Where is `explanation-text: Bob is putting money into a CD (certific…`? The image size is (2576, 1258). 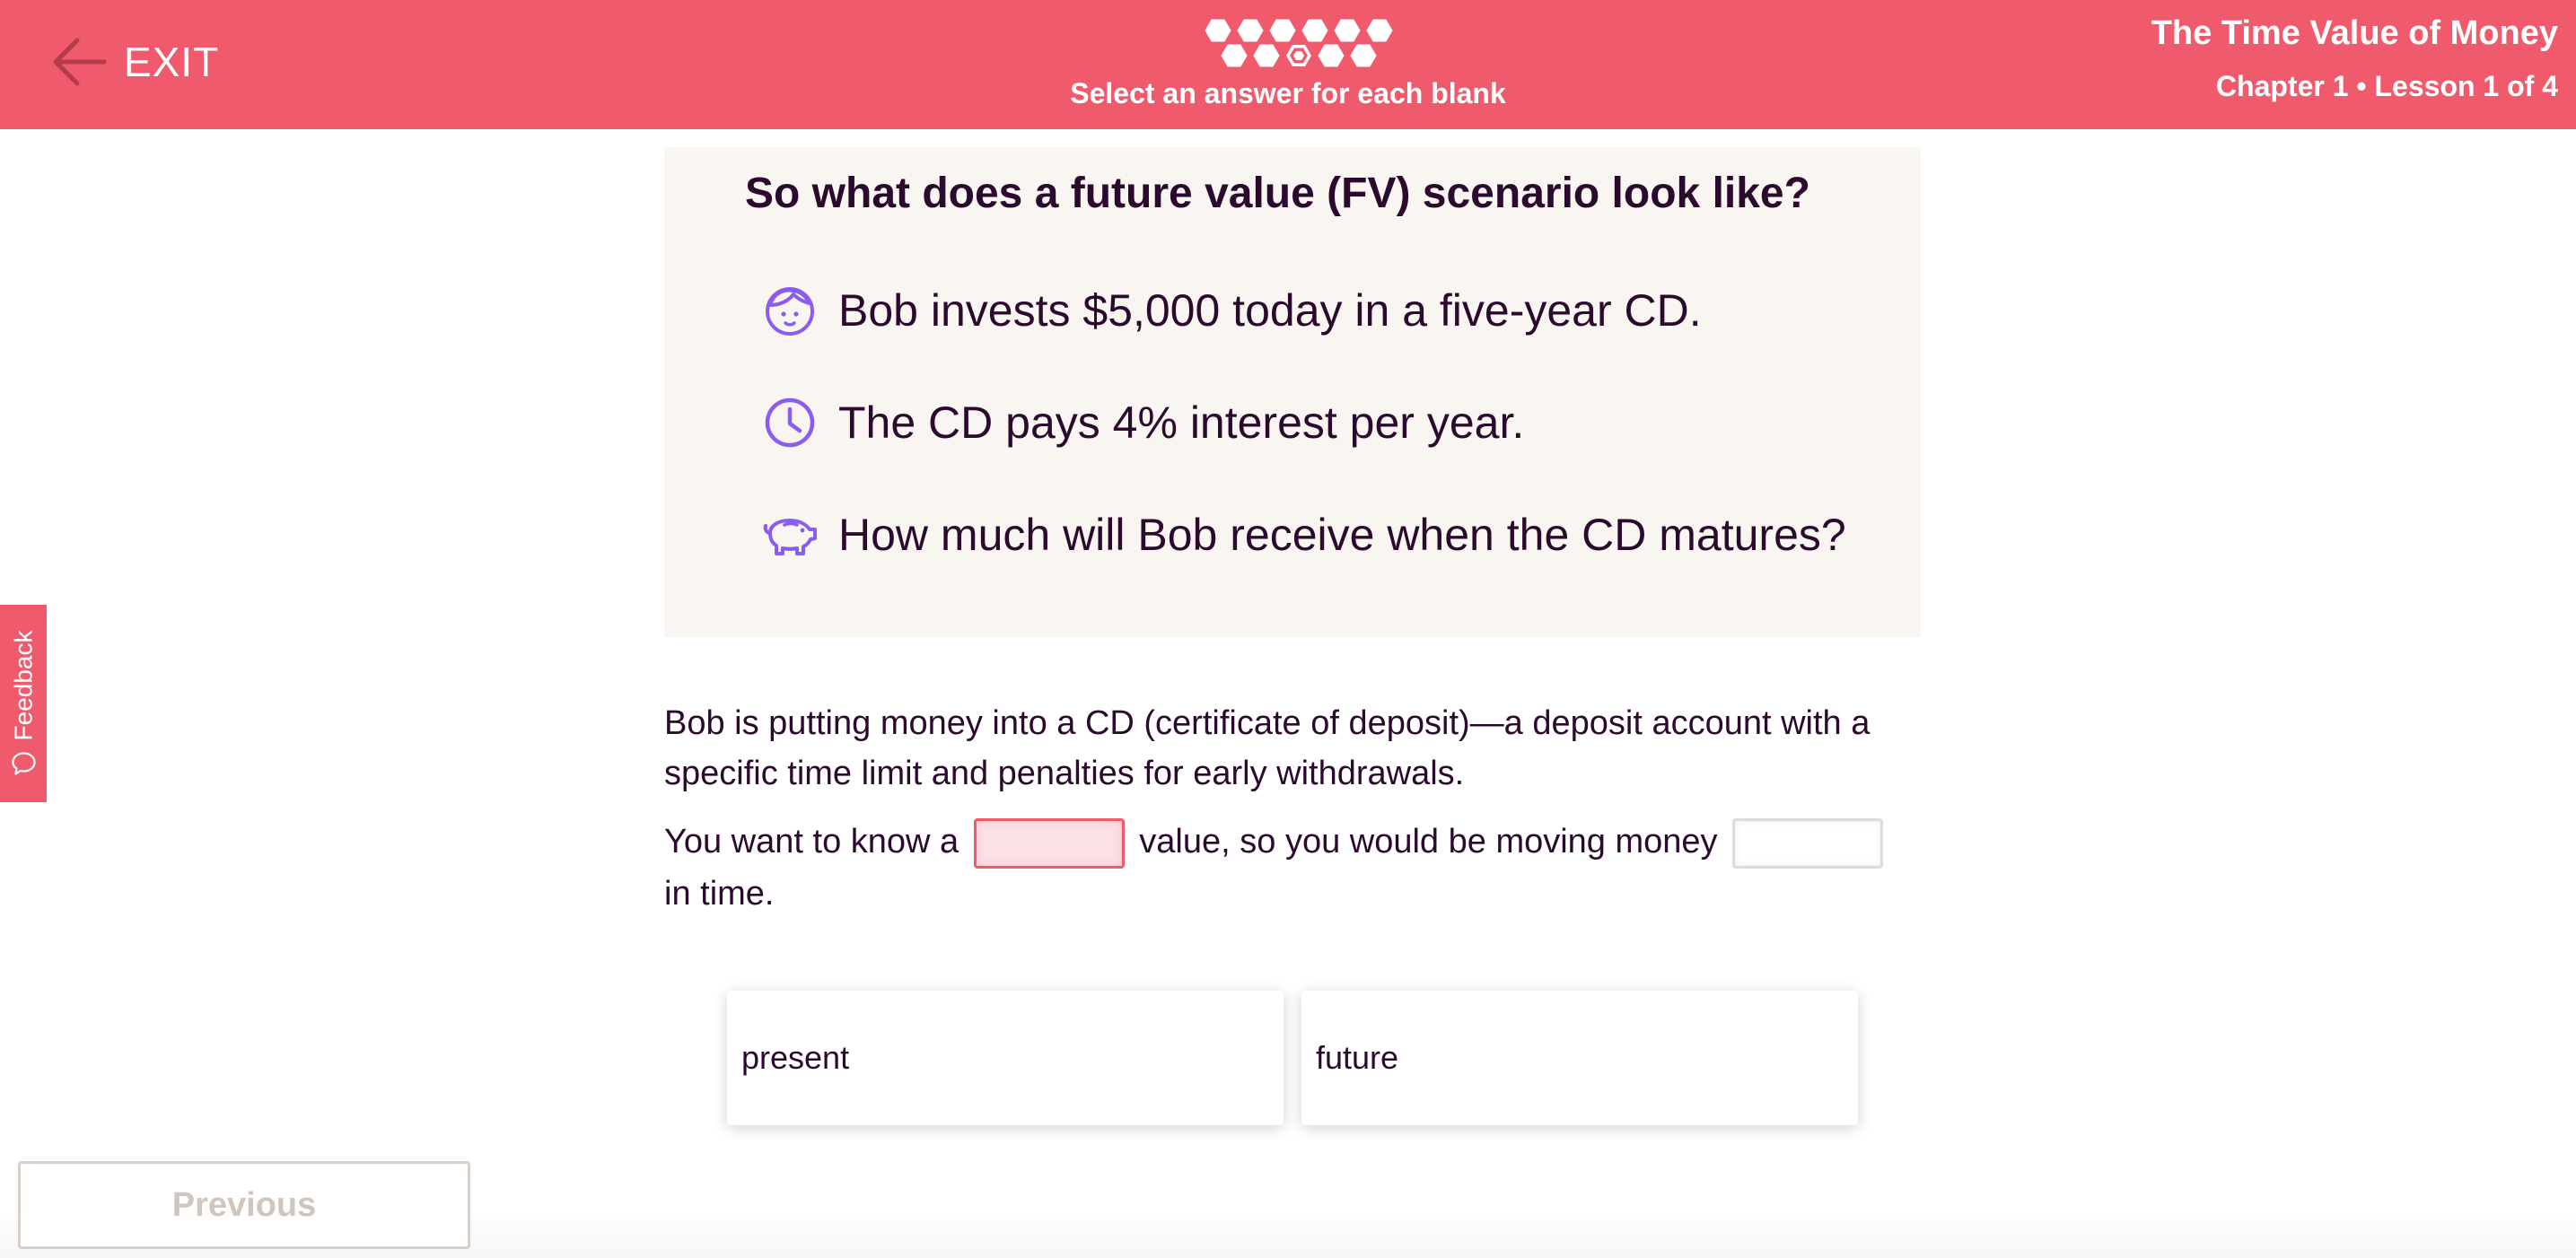 explanation-text: Bob is putting money into a CD (certific… is located at coordinates (1267, 748).